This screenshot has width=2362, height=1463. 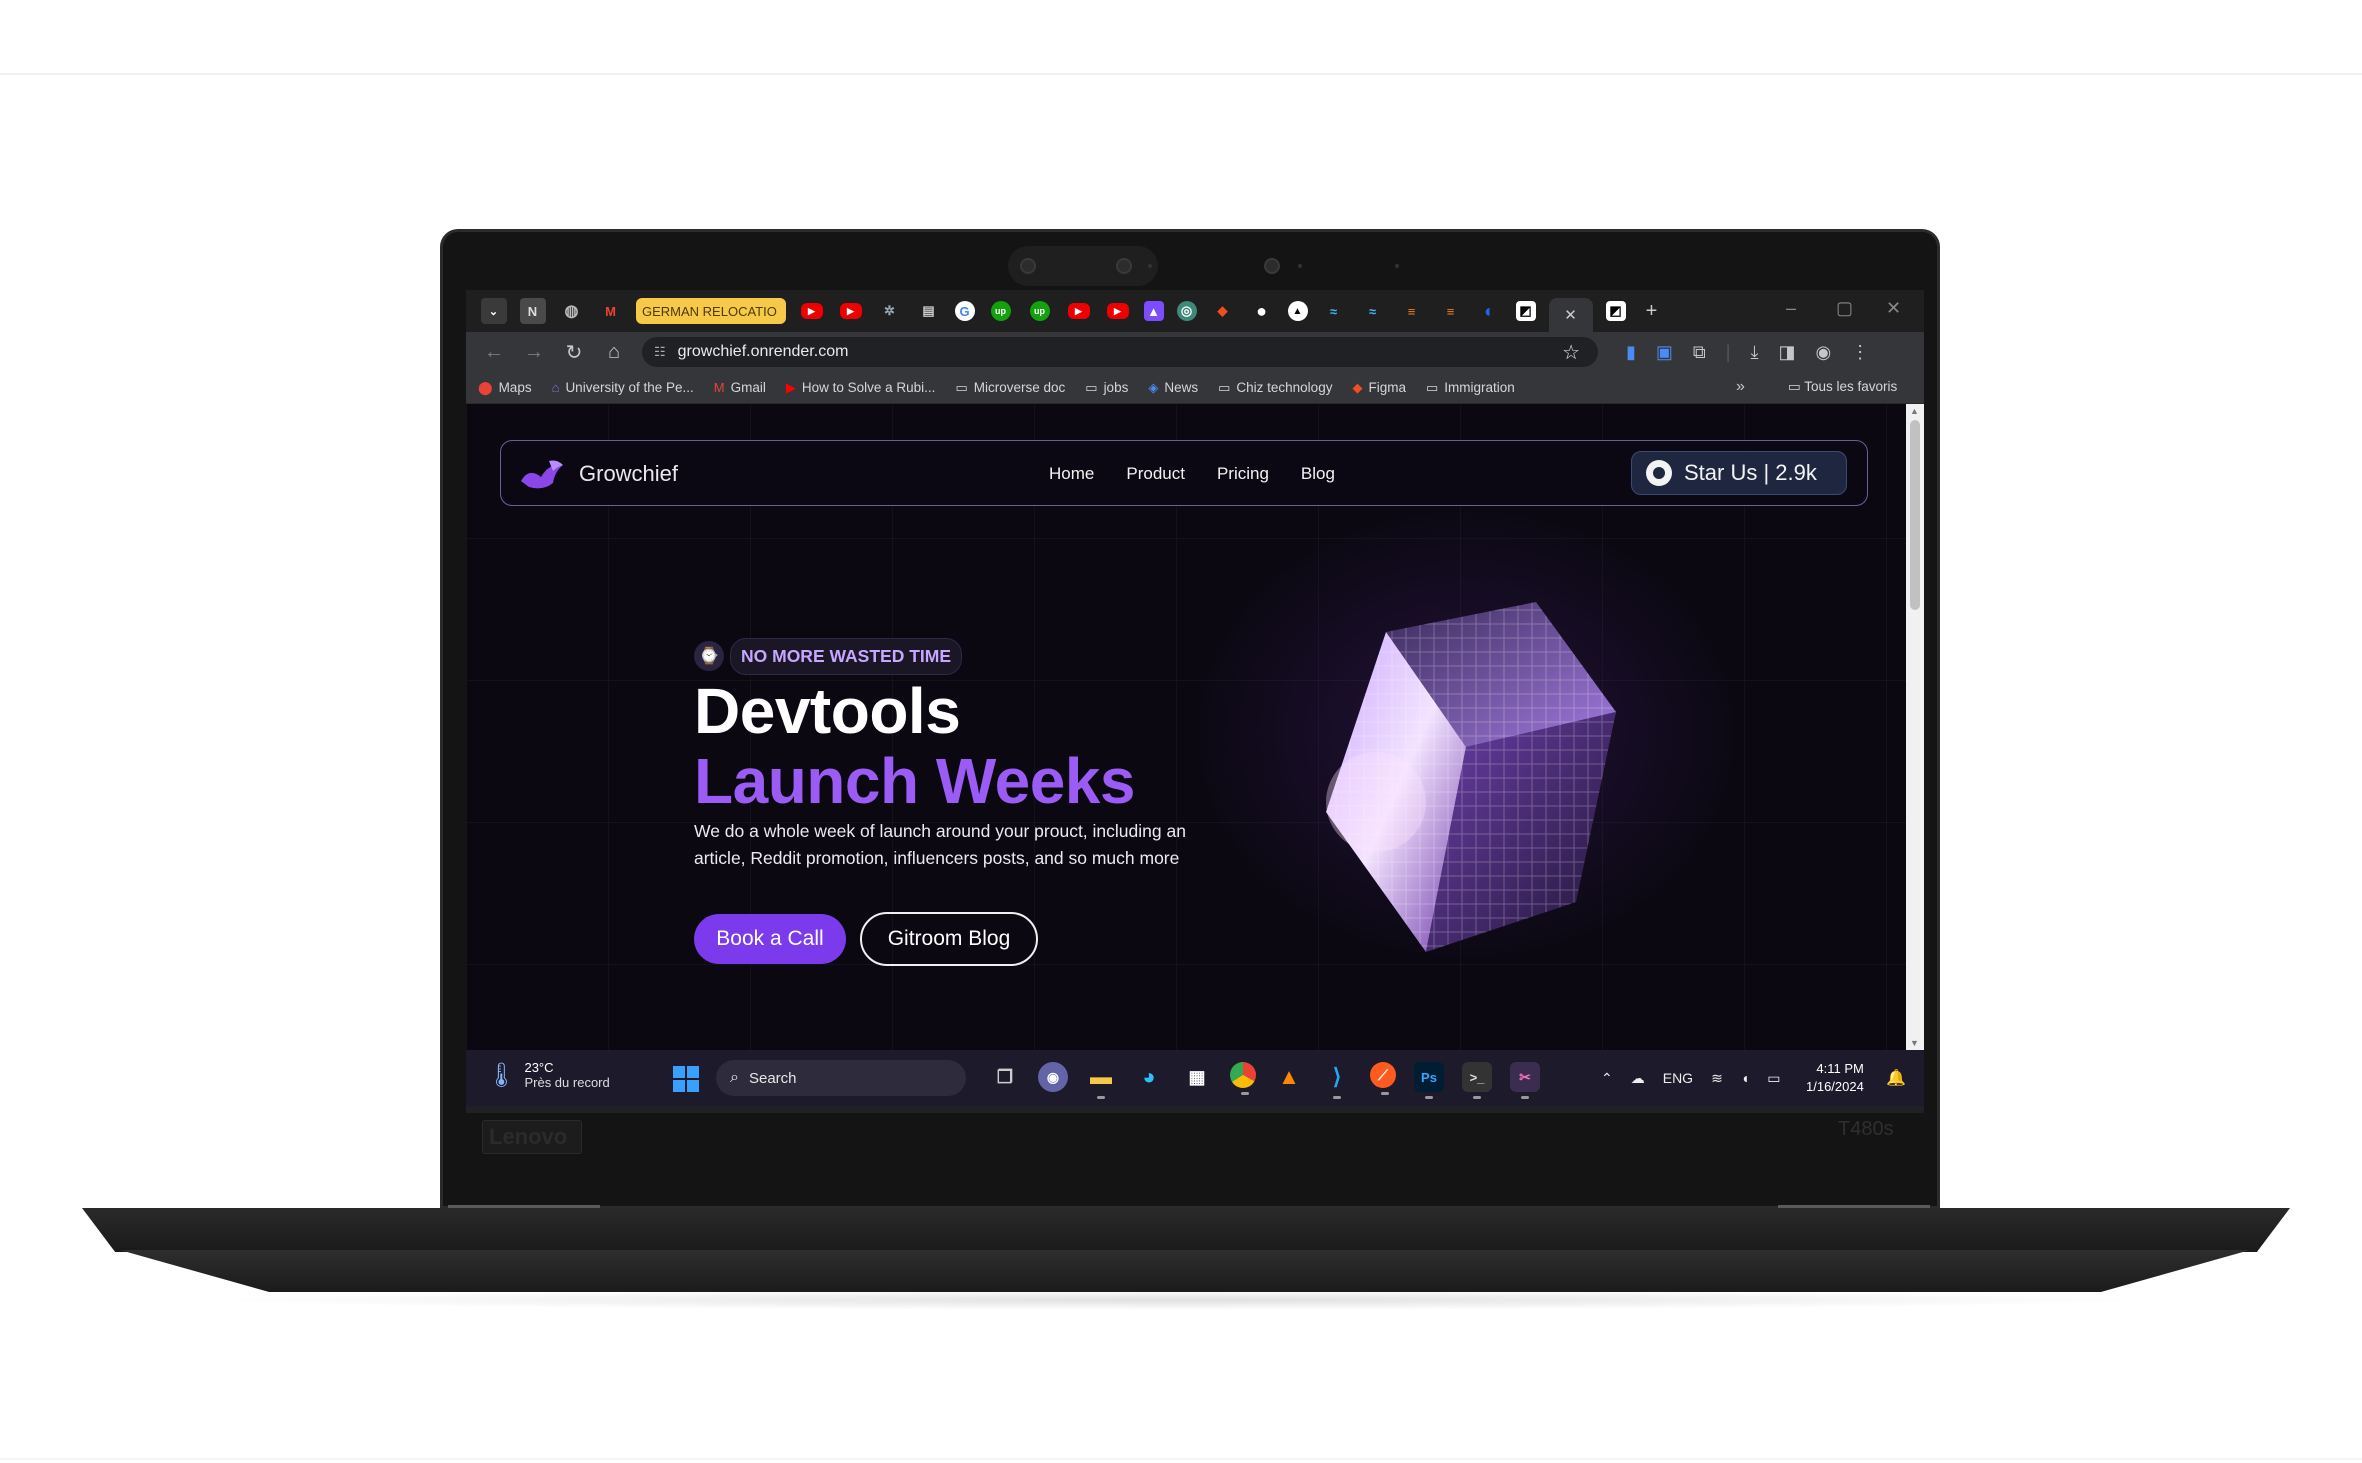 What do you see at coordinates (1071, 474) in the screenshot?
I see `nav-home: Home` at bounding box center [1071, 474].